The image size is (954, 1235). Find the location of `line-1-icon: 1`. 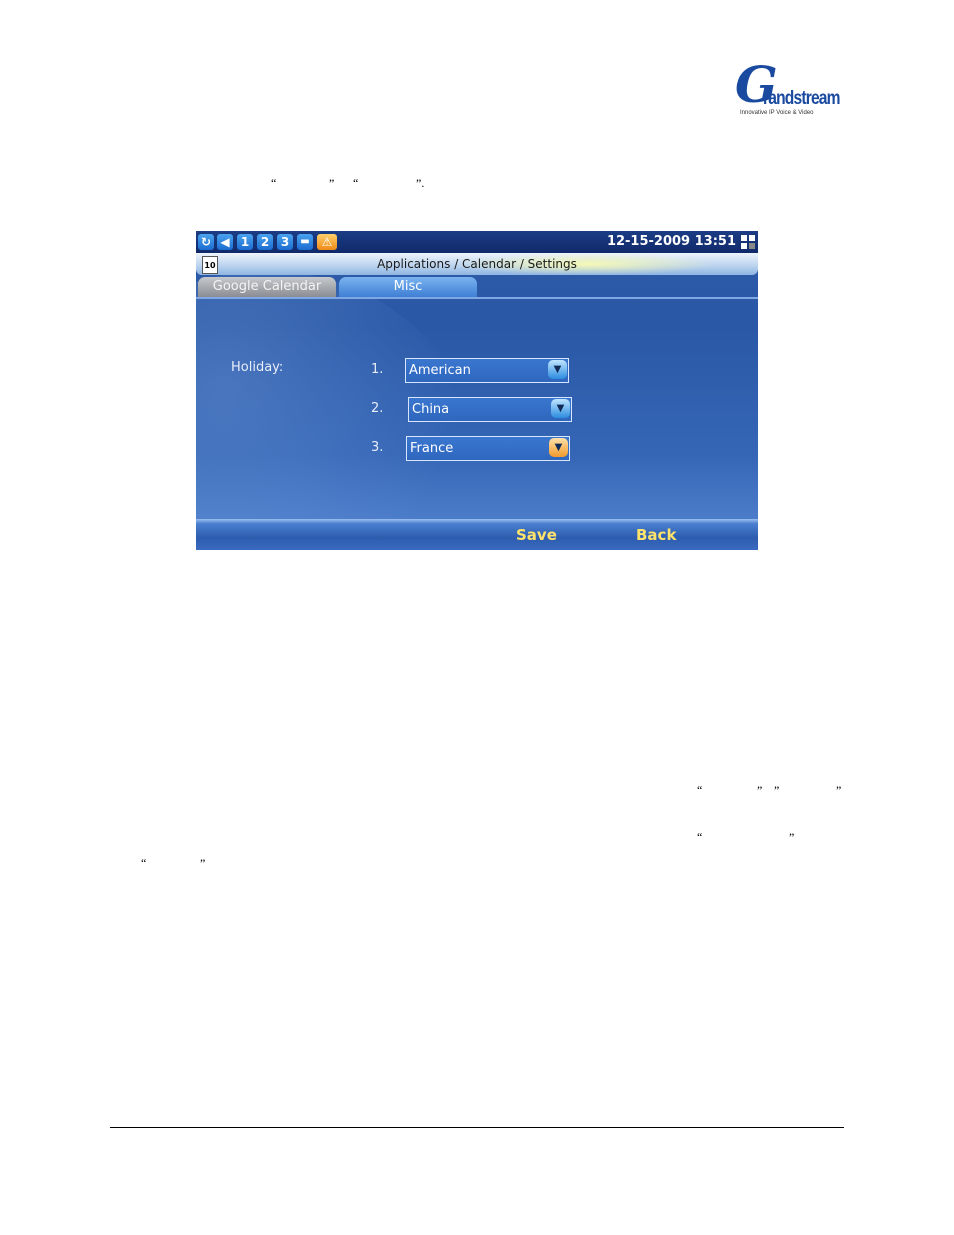

line-1-icon: 1 is located at coordinates (245, 242).